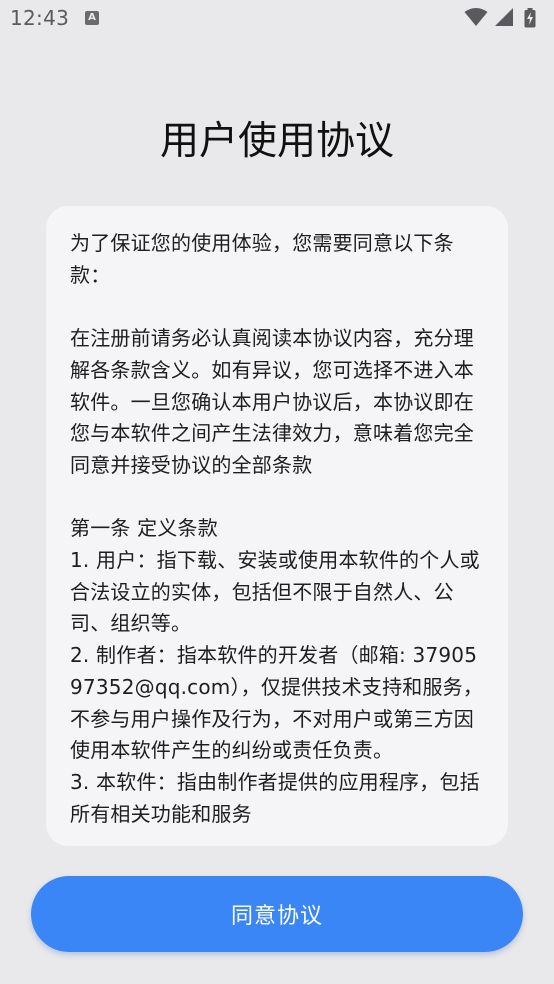  What do you see at coordinates (40, 18) in the screenshot?
I see `status-time: 12:43` at bounding box center [40, 18].